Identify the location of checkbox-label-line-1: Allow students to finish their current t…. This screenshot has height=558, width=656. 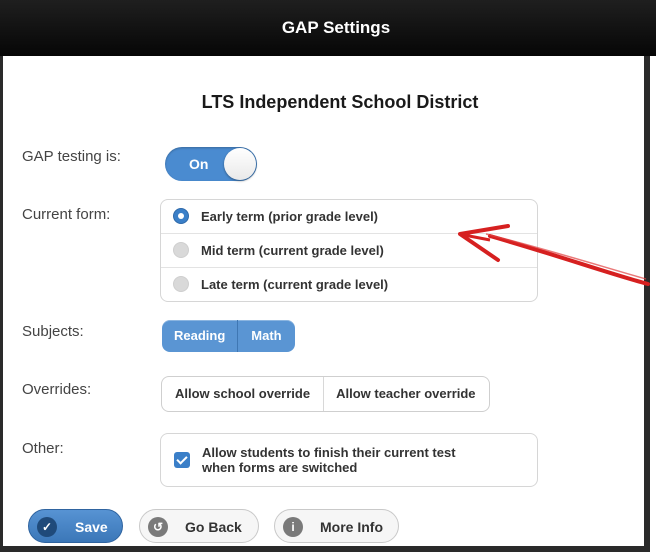
(329, 452).